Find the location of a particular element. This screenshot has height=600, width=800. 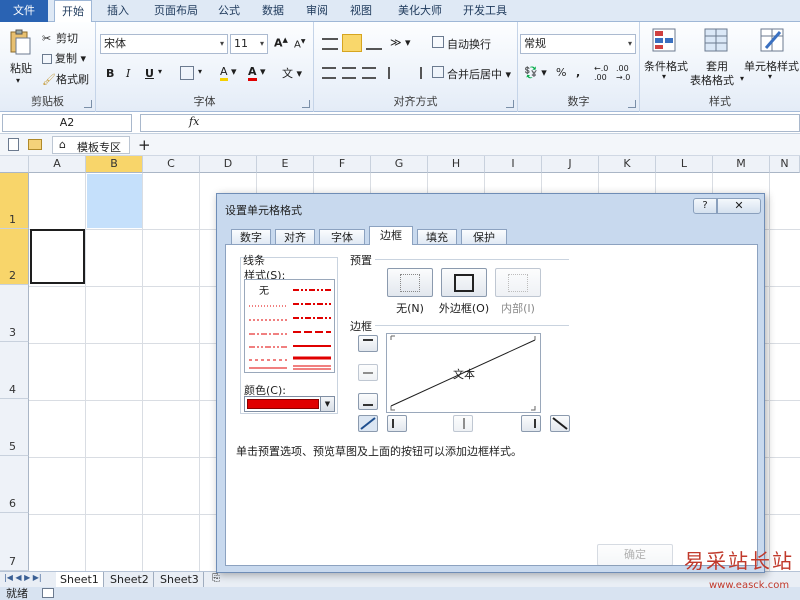

number-format-select: 常规 ▾ is located at coordinates (578, 44).